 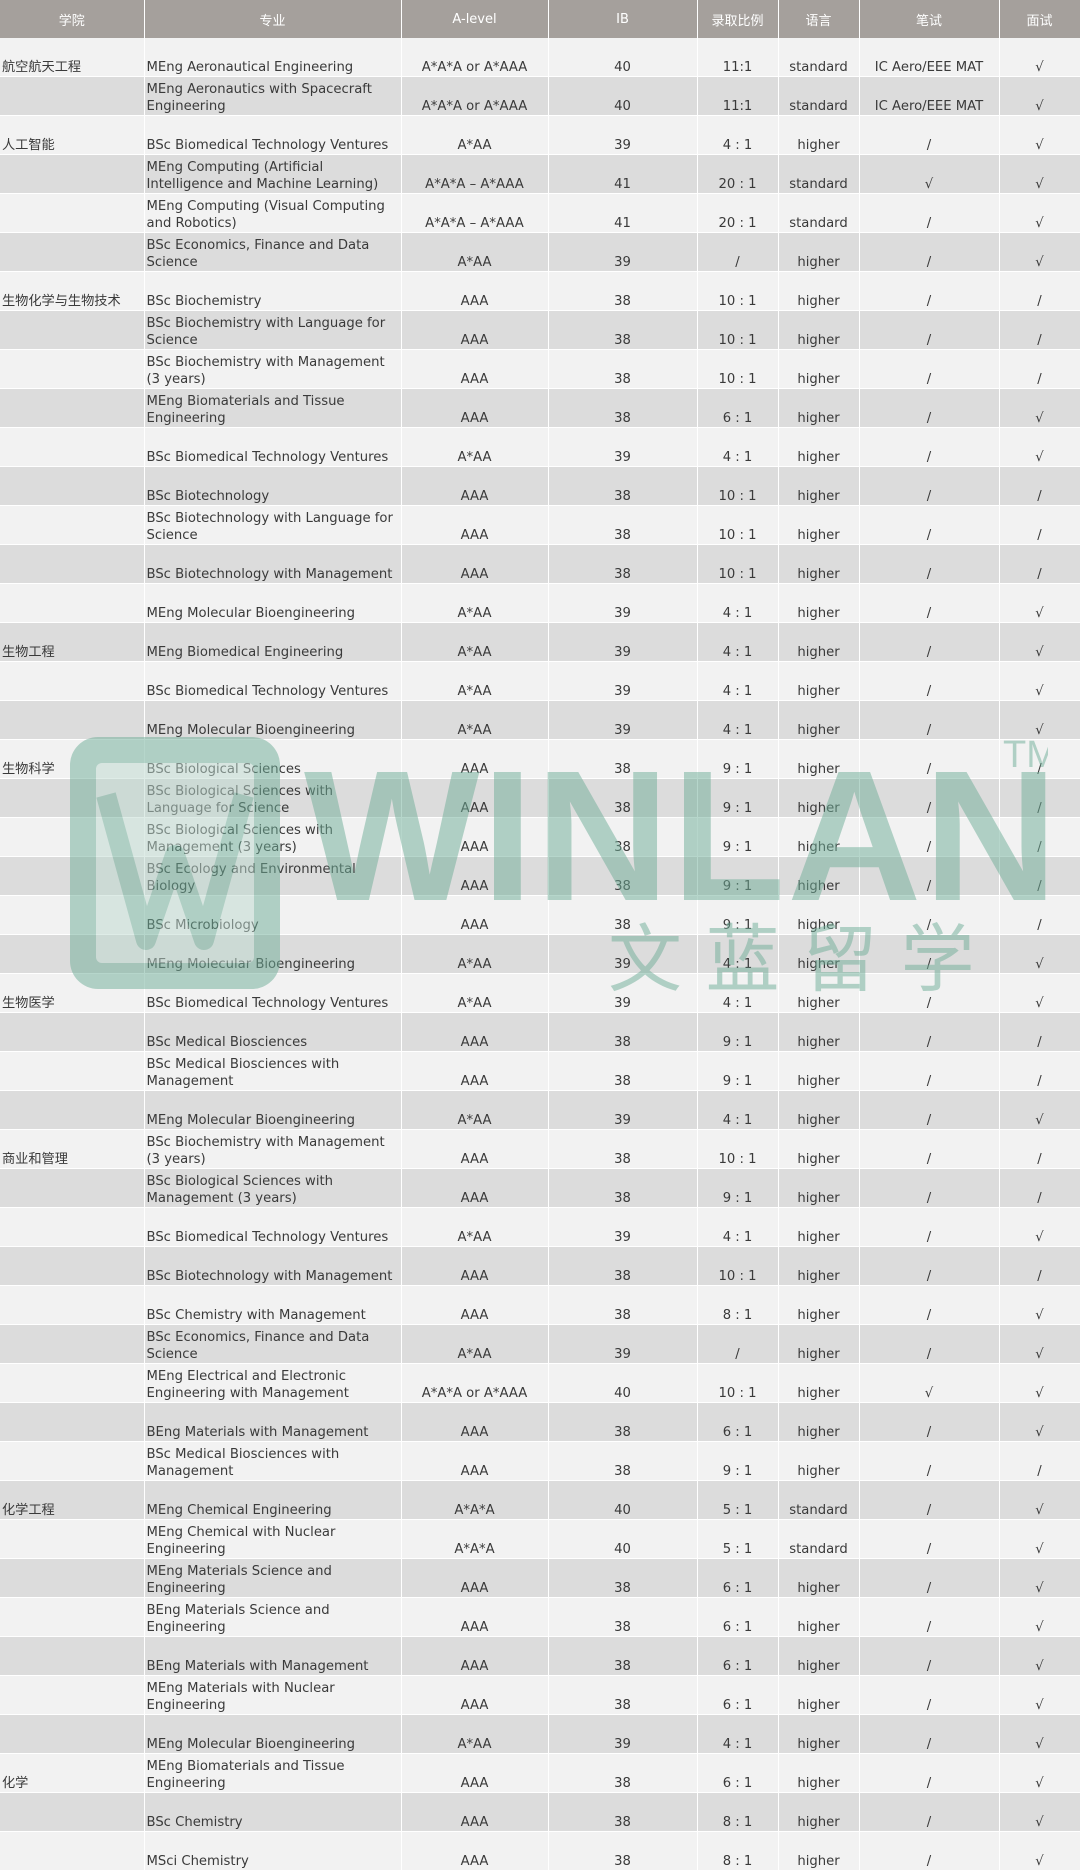 I want to click on major-cell: MEng Molecular Bioengineering, so click(x=273, y=954).